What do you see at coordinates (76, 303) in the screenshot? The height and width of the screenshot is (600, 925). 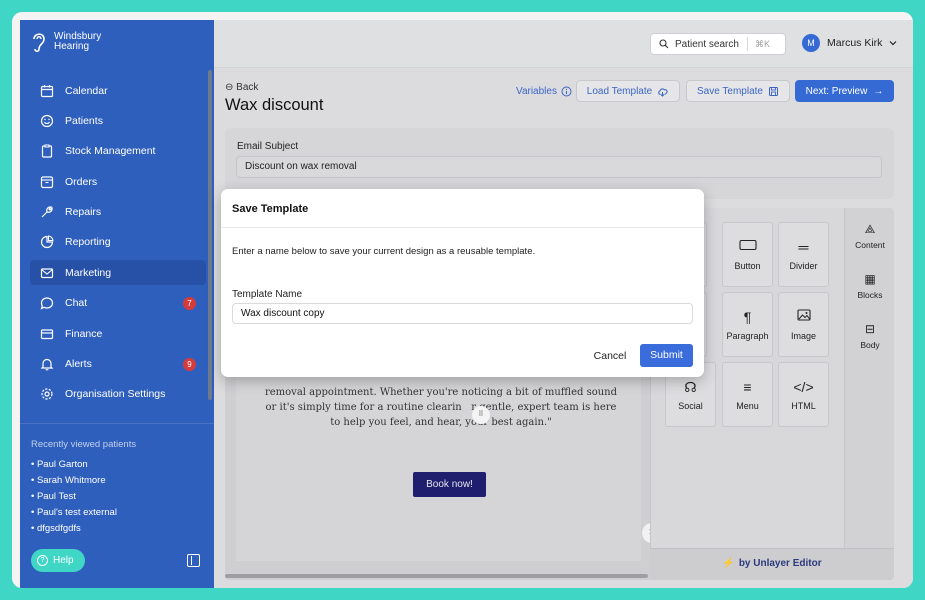 I see `sidebar-item-label: Chat` at bounding box center [76, 303].